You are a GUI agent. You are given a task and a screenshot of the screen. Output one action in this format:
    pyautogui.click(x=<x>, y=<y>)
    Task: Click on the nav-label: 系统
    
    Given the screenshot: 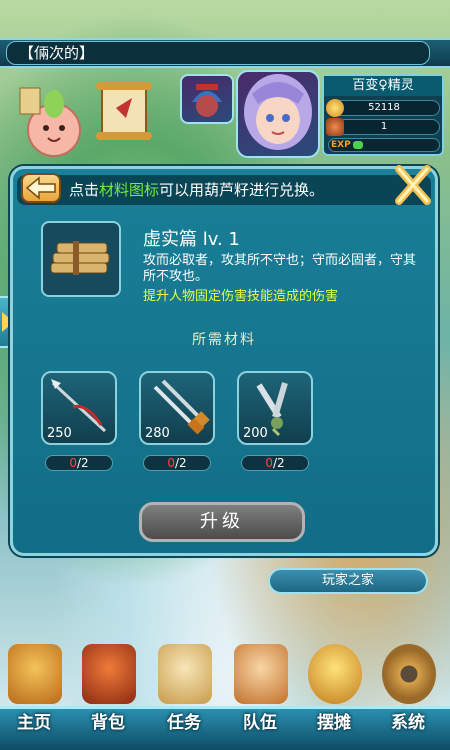 What is the action you would take?
    pyautogui.click(x=408, y=723)
    